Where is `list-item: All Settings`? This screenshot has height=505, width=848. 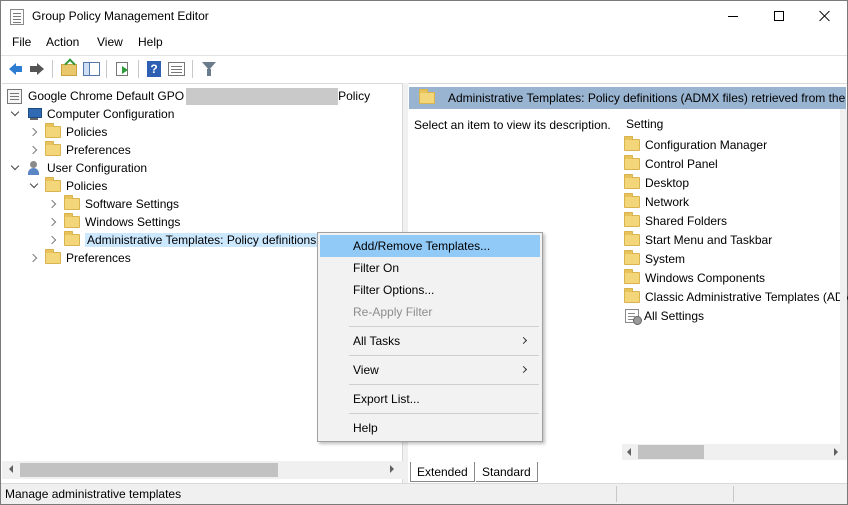 list-item: All Settings is located at coordinates (664, 316).